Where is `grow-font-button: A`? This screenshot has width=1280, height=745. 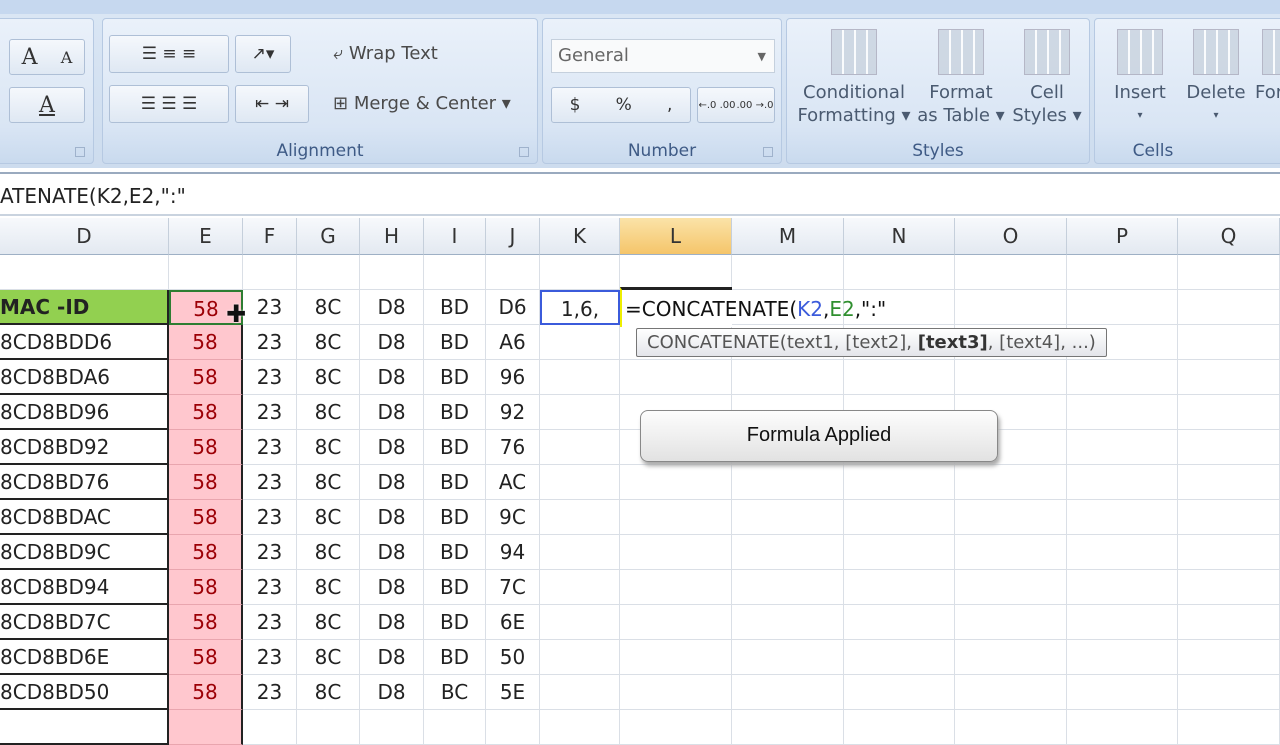 grow-font-button: A is located at coordinates (30, 57).